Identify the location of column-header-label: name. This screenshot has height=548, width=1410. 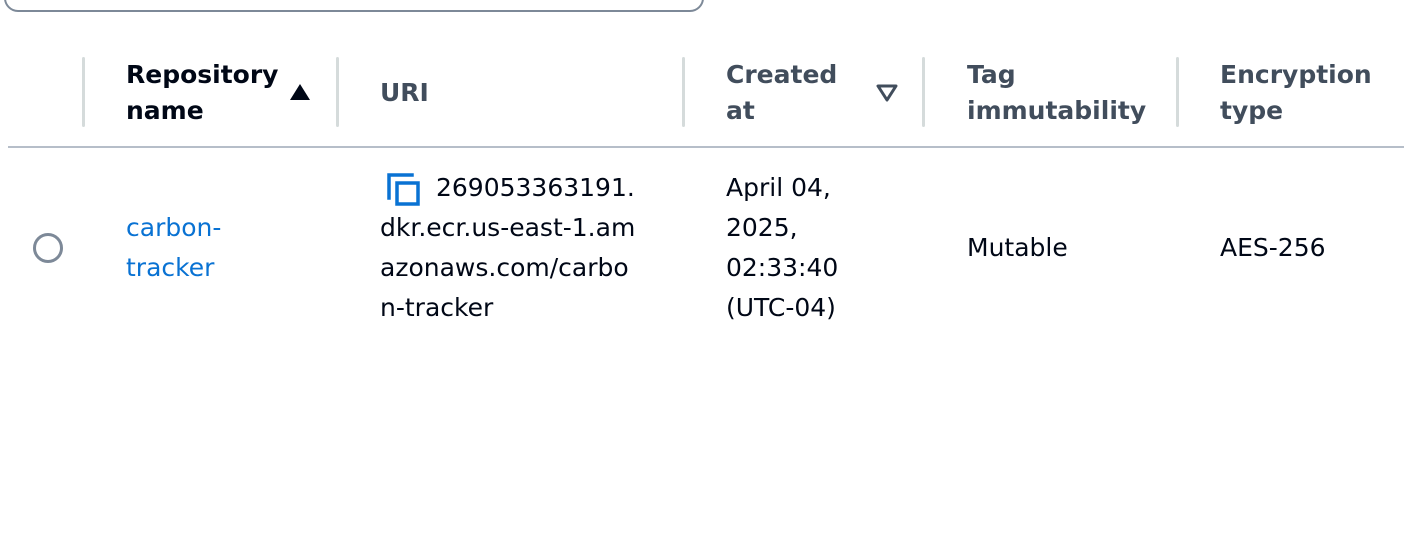
(165, 110).